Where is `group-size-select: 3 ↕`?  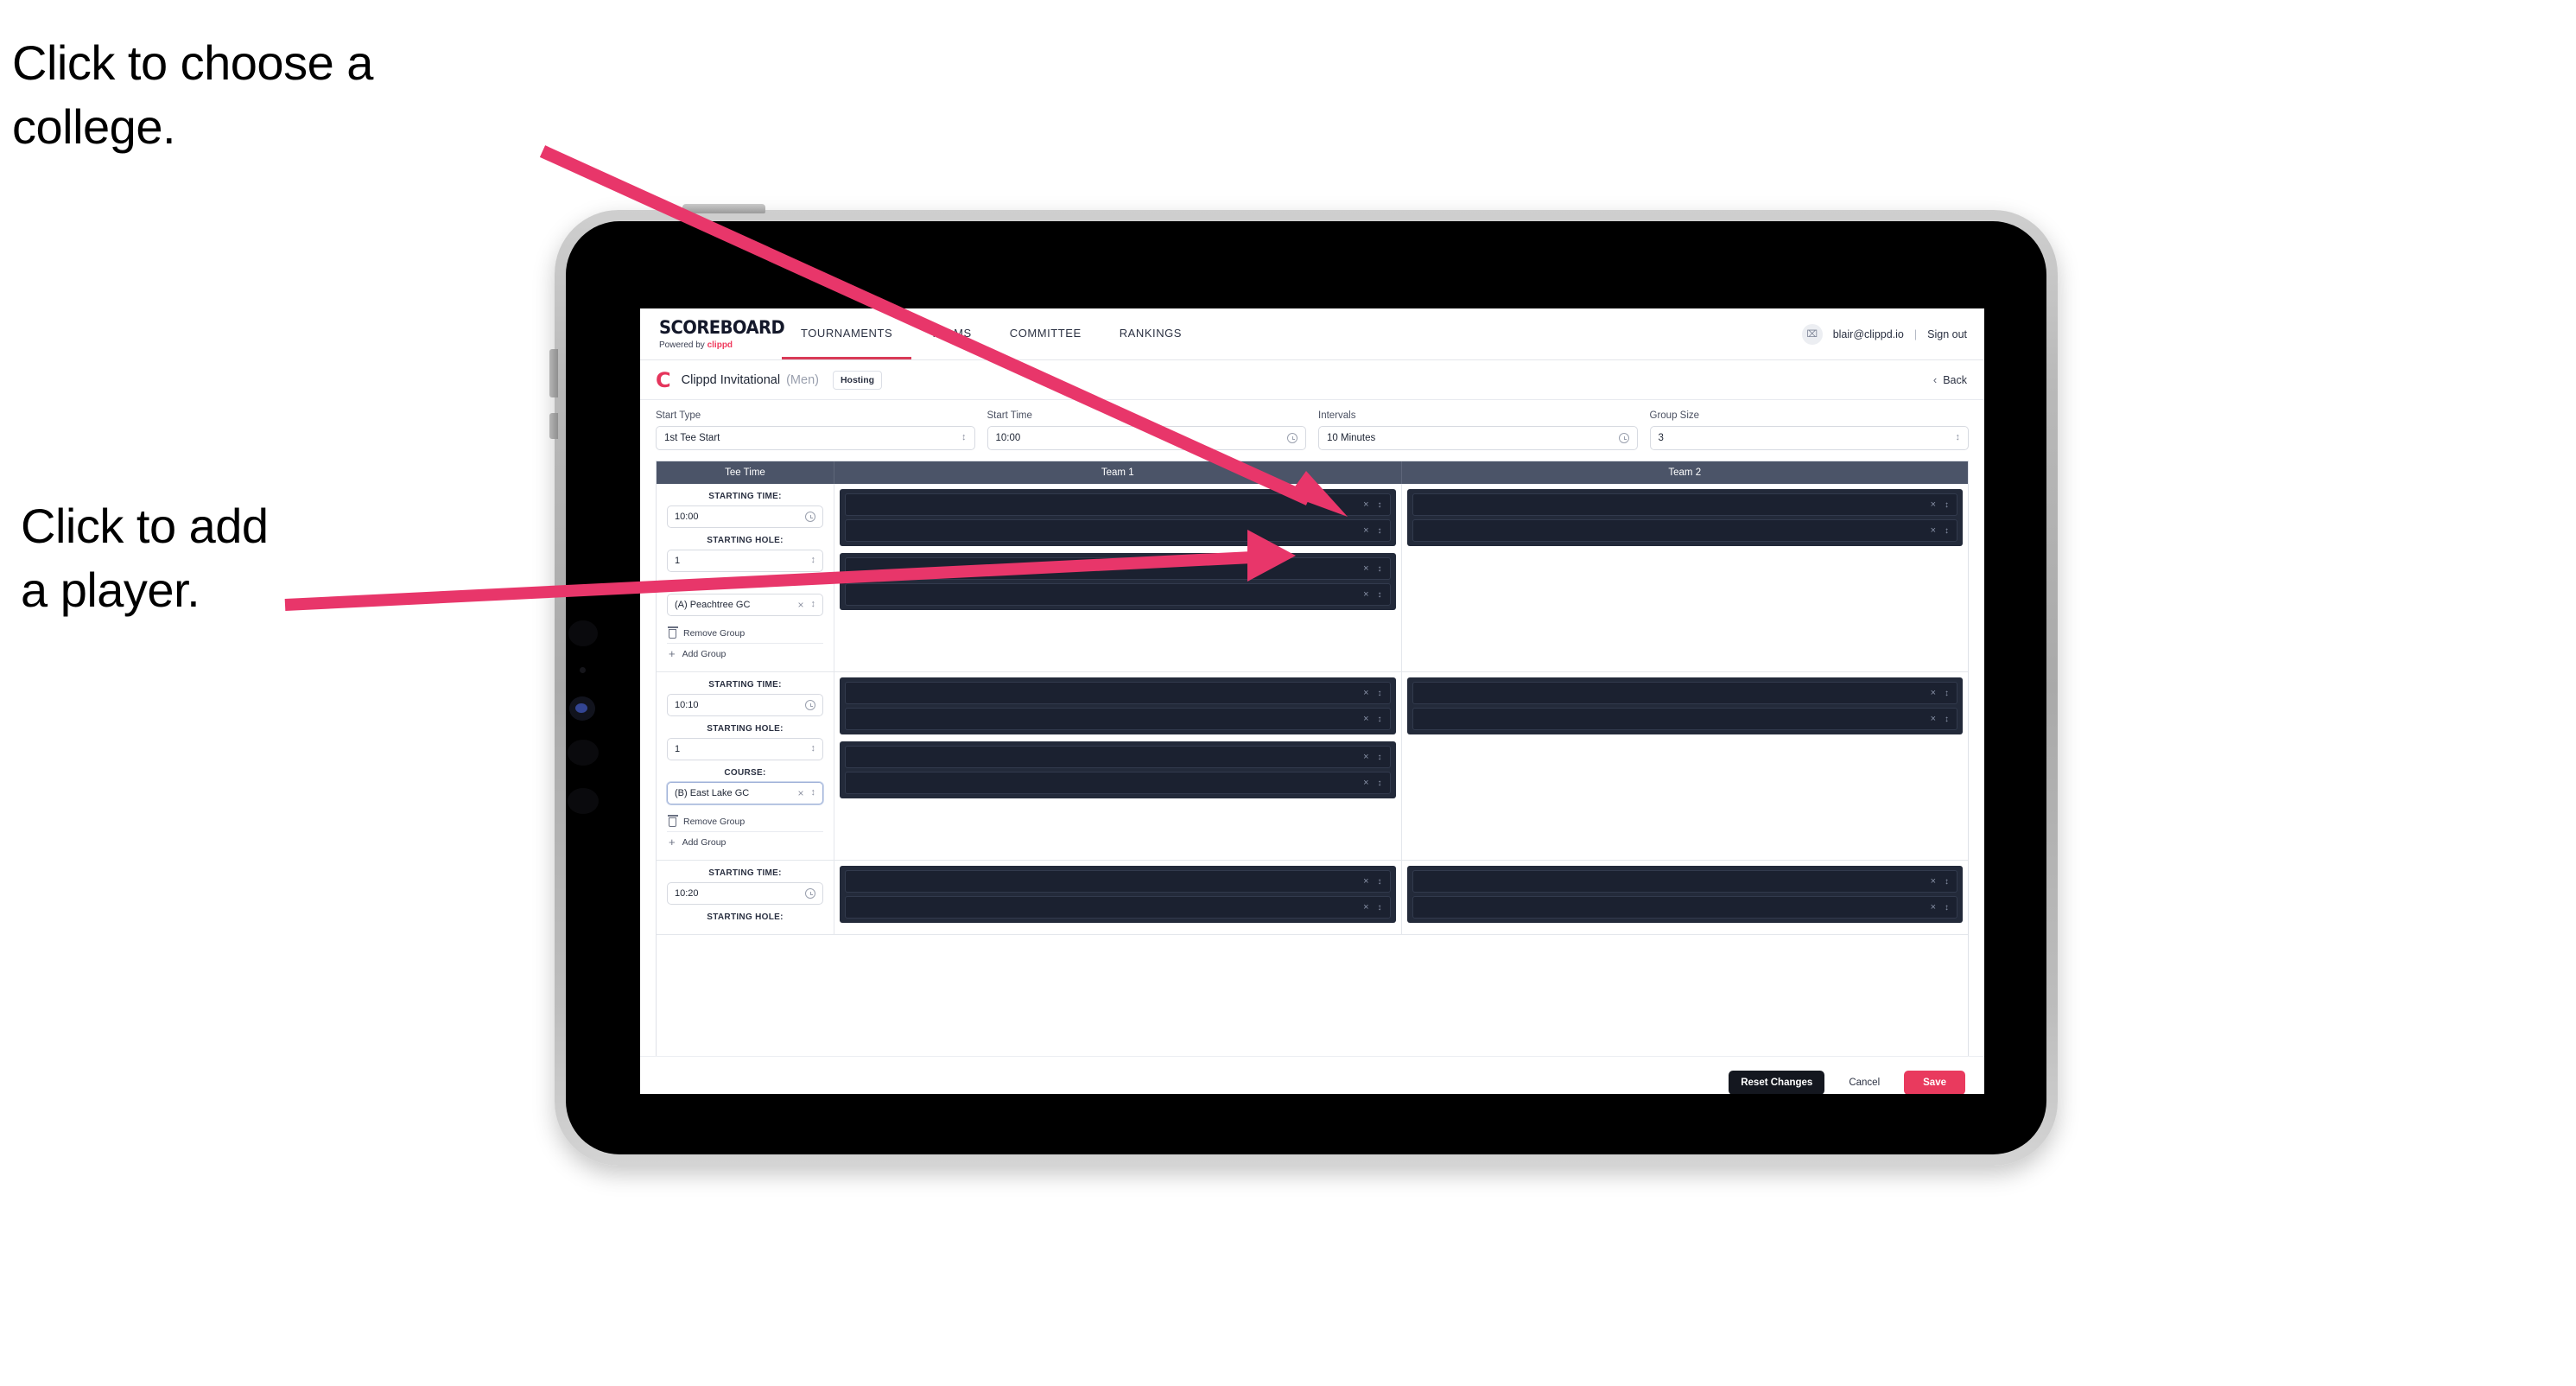 group-size-select: 3 ↕ is located at coordinates (1809, 438).